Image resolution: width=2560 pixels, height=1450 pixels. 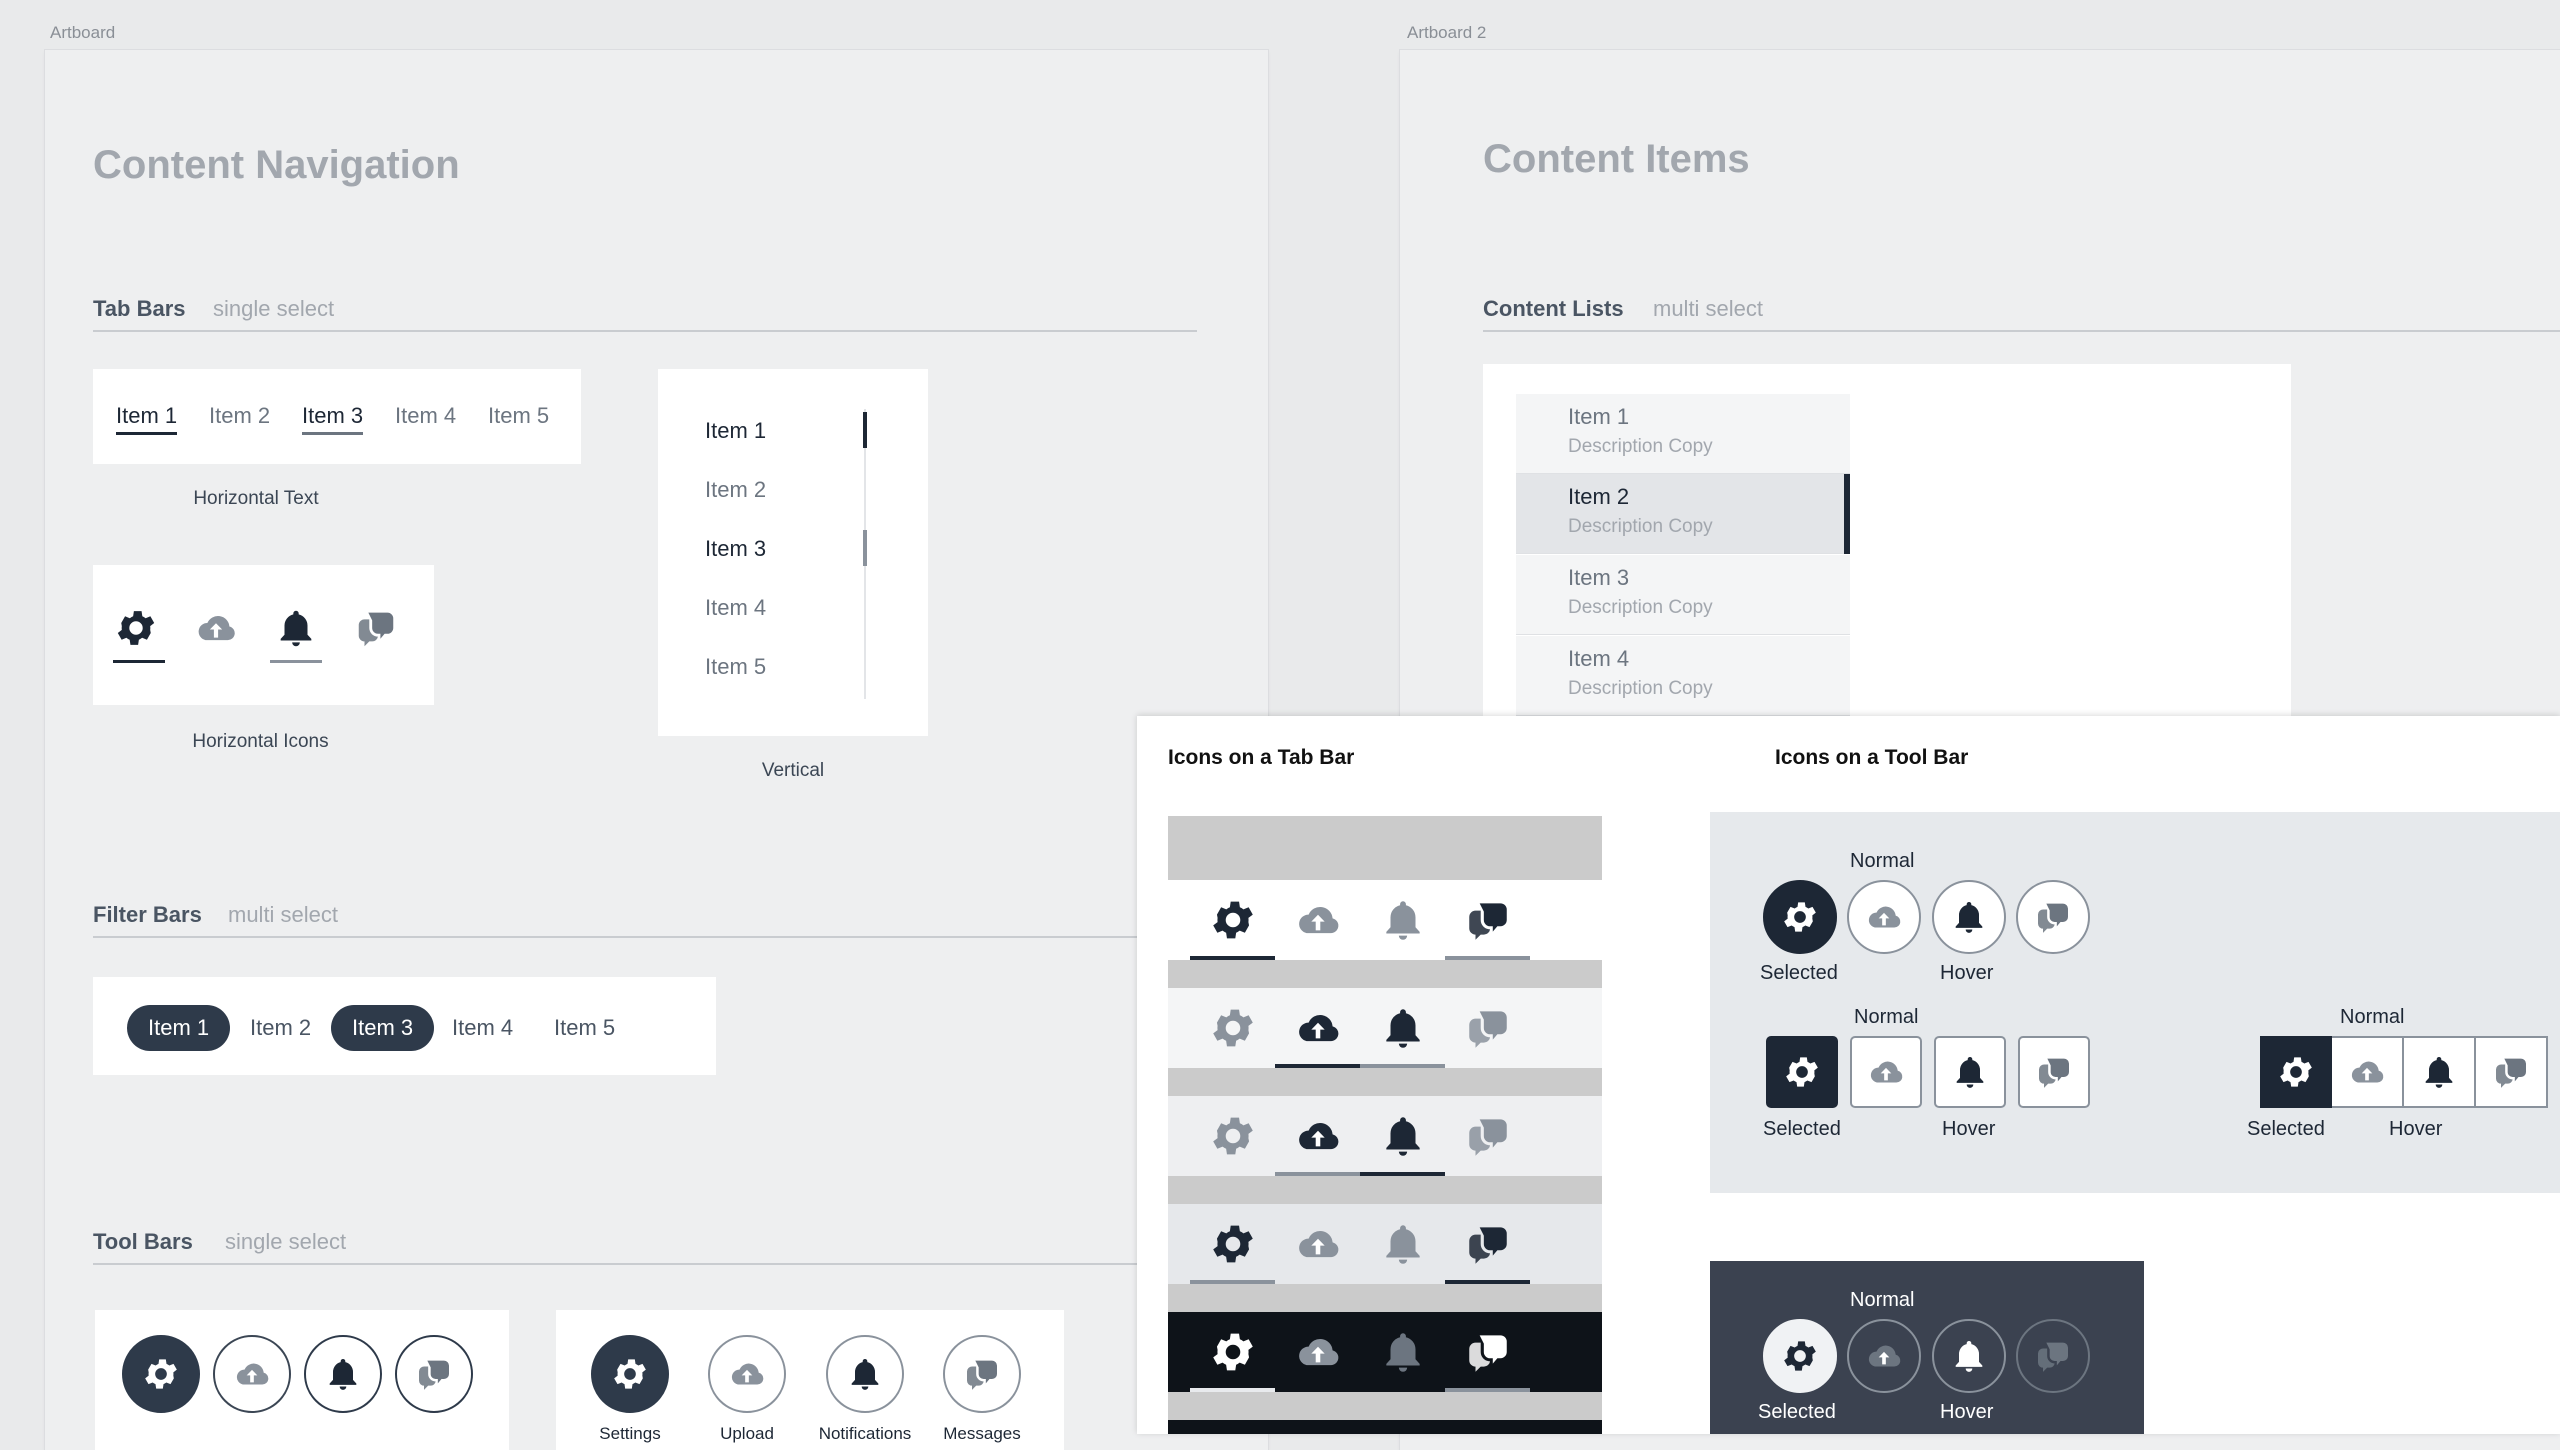 What do you see at coordinates (1599, 658) in the screenshot?
I see `list-item-title: Item 4` at bounding box center [1599, 658].